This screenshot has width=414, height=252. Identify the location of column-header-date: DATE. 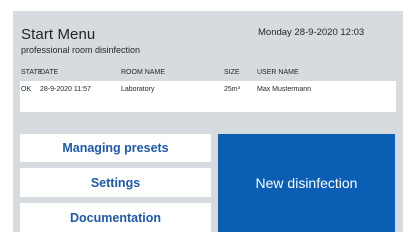
(49, 72).